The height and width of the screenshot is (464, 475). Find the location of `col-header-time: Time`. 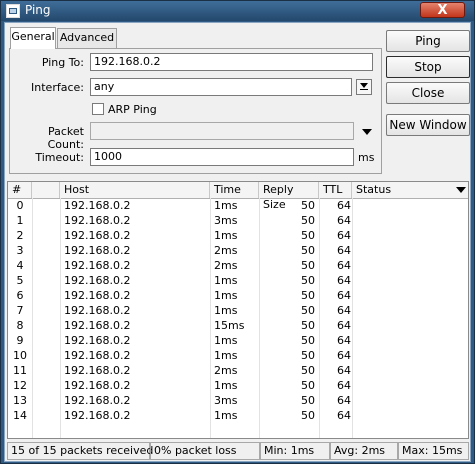

col-header-time: Time is located at coordinates (234, 190).